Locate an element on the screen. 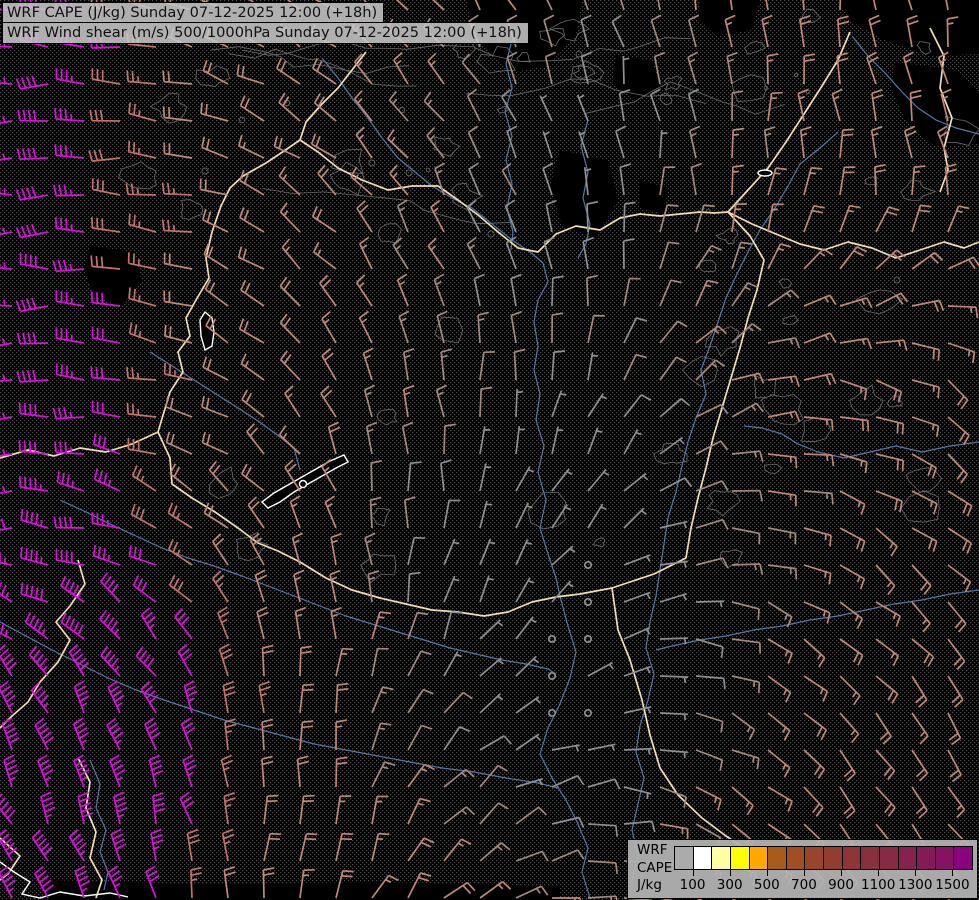  legend-color-bar is located at coordinates (823, 858).